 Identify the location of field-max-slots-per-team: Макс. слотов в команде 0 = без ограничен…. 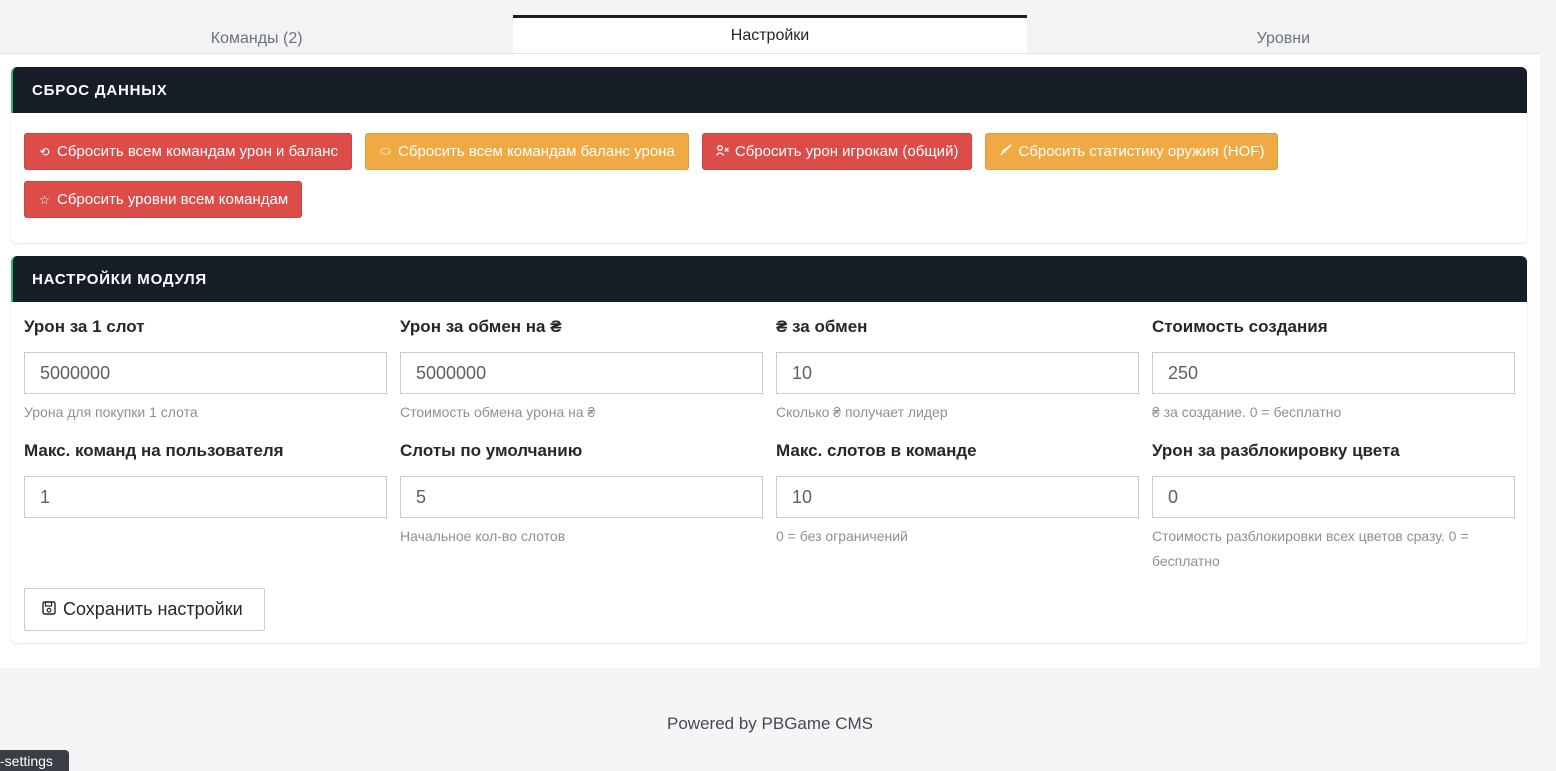
(957, 495).